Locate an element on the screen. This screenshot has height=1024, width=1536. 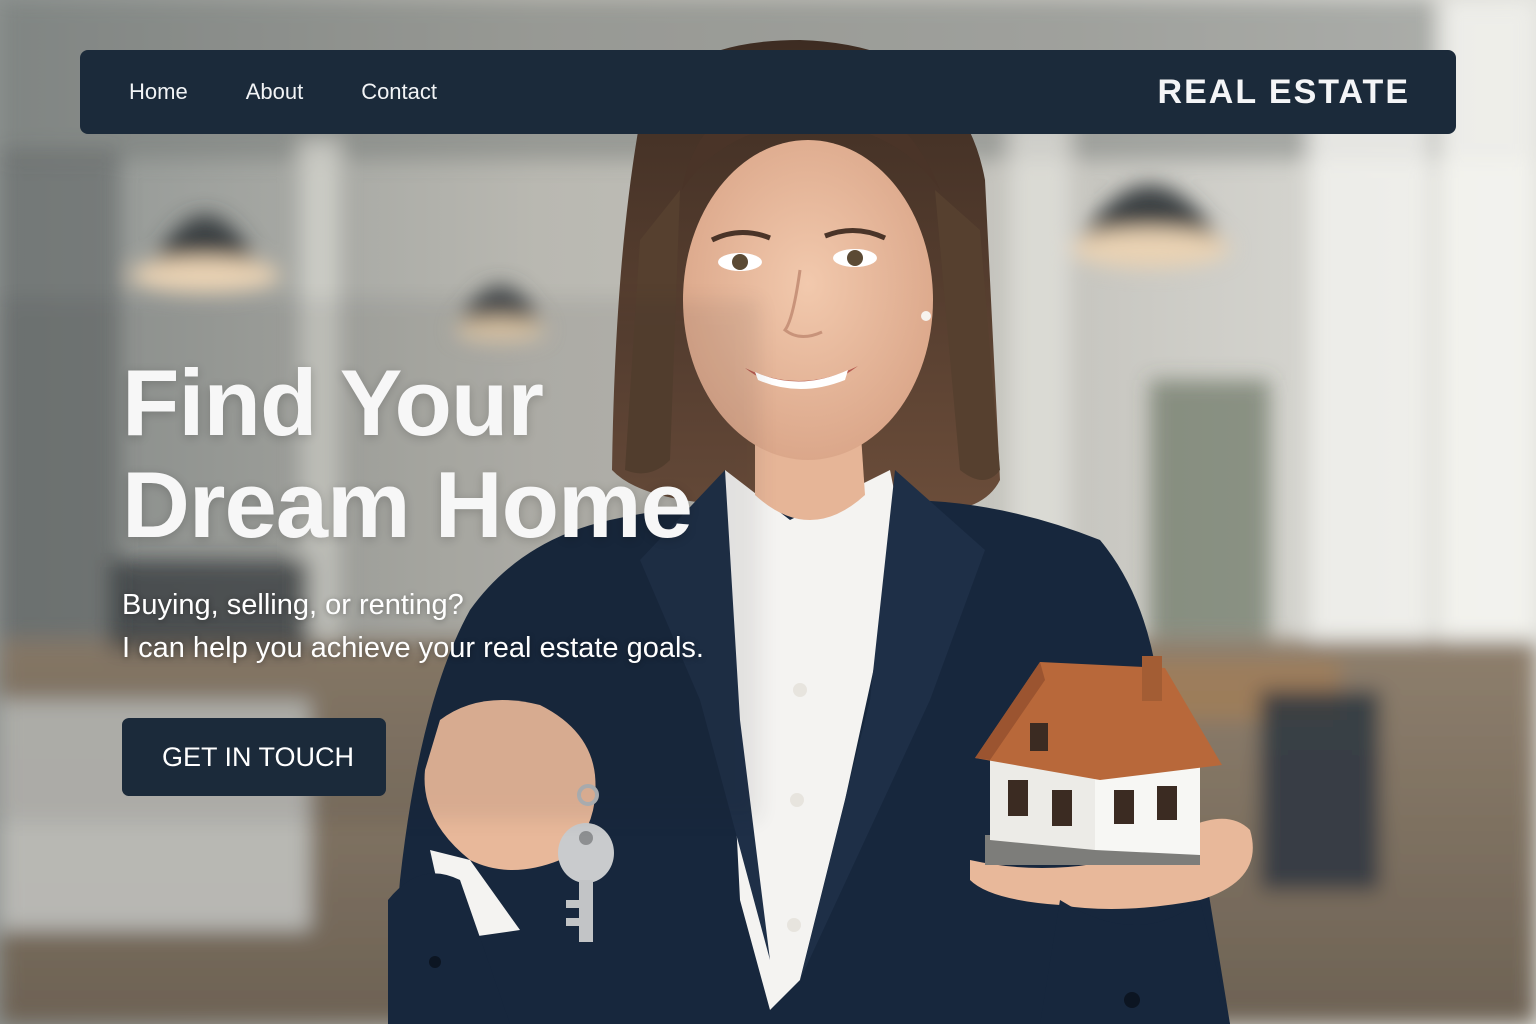
hero-title-line-1: Find Your is located at coordinates (333, 402).